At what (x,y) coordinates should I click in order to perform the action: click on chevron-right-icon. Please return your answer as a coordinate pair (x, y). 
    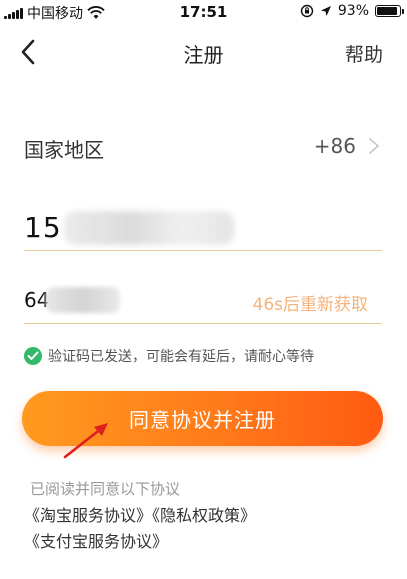
    Looking at the image, I should click on (374, 146).